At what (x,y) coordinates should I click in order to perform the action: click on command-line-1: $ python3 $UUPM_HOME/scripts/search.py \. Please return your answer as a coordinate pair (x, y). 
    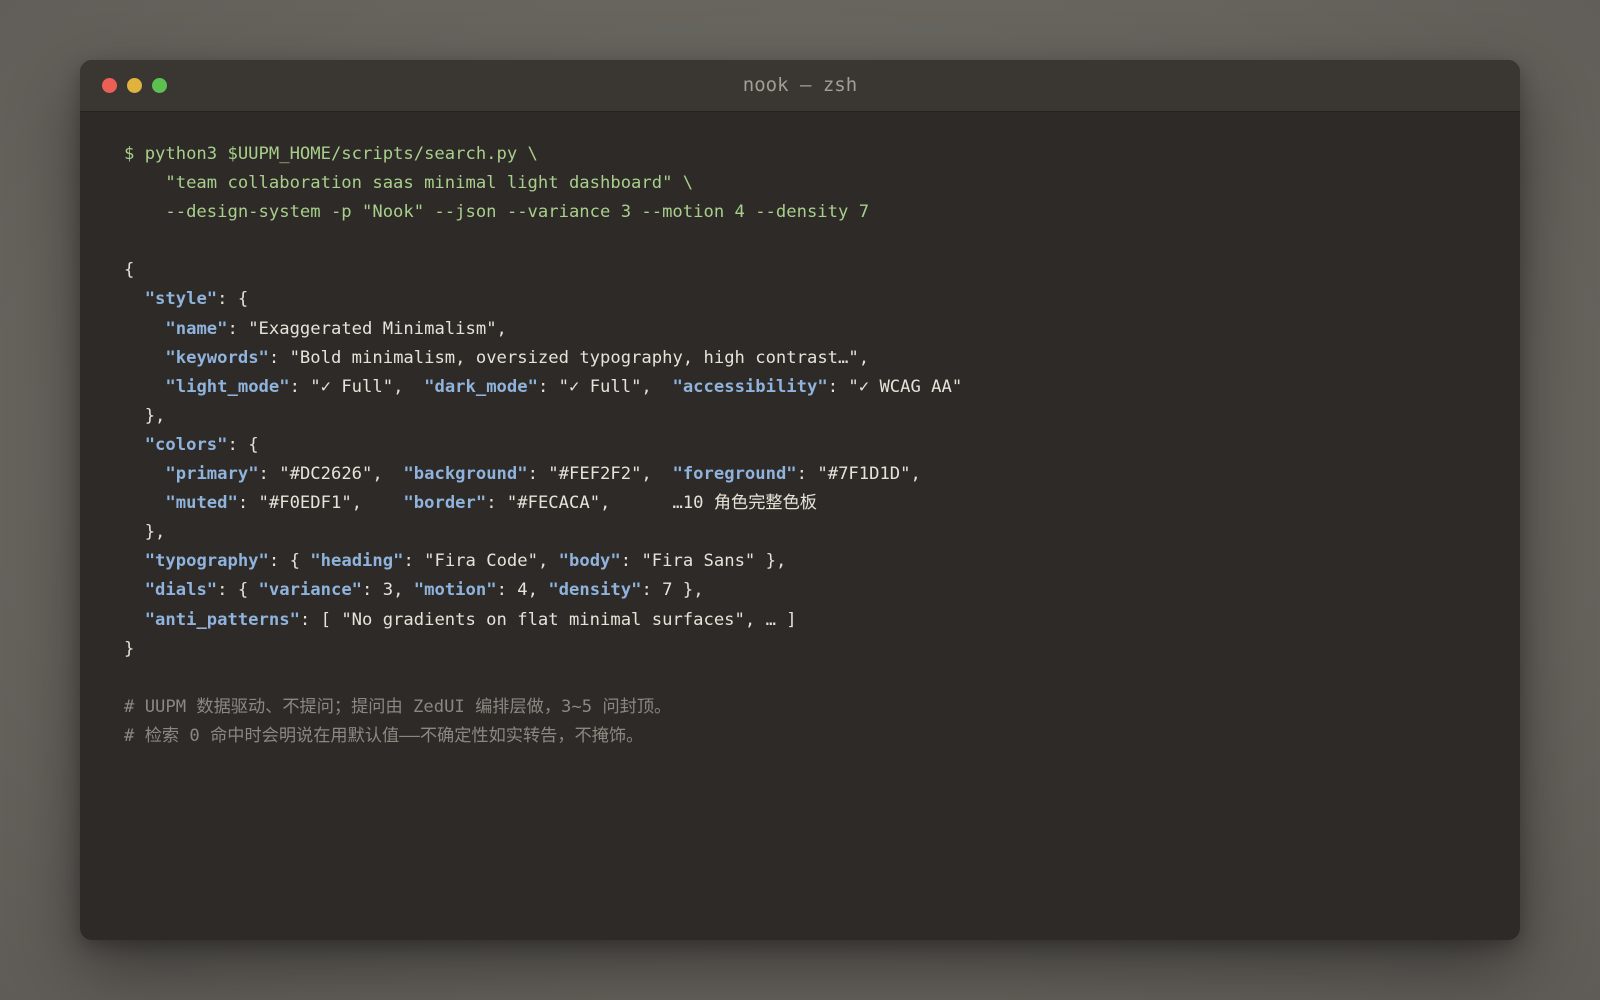
    Looking at the image, I should click on (331, 154).